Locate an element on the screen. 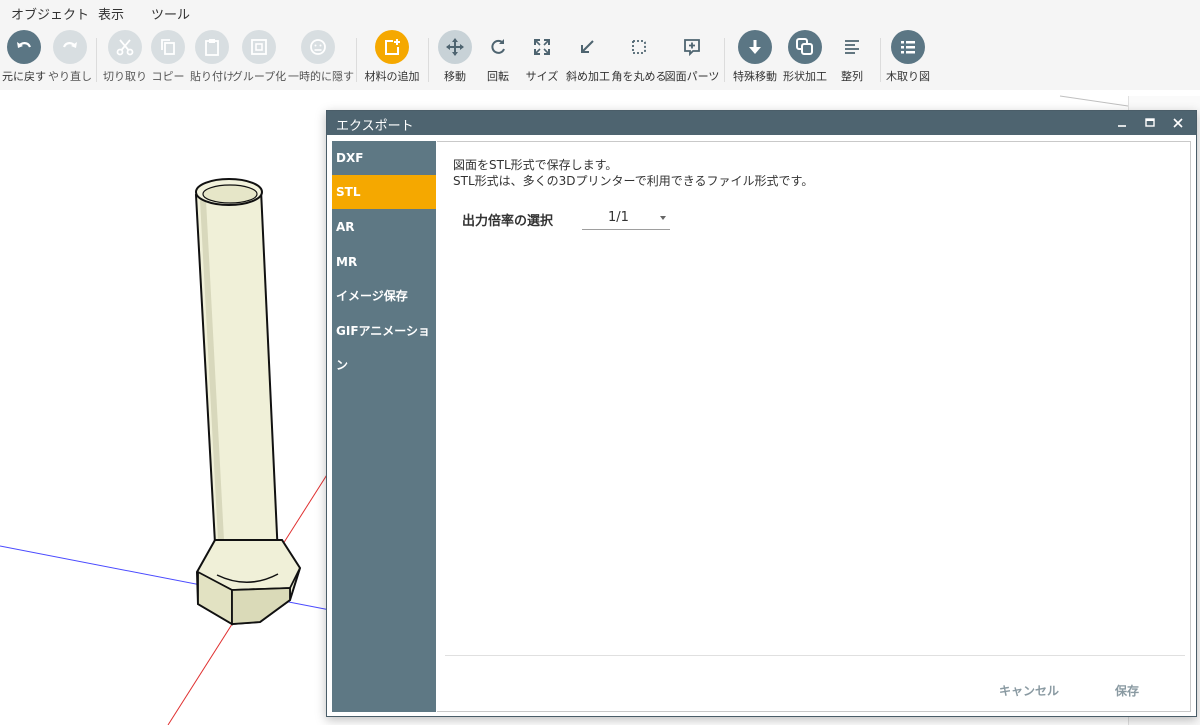 The height and width of the screenshot is (725, 1200). redo-icon is located at coordinates (70, 47).